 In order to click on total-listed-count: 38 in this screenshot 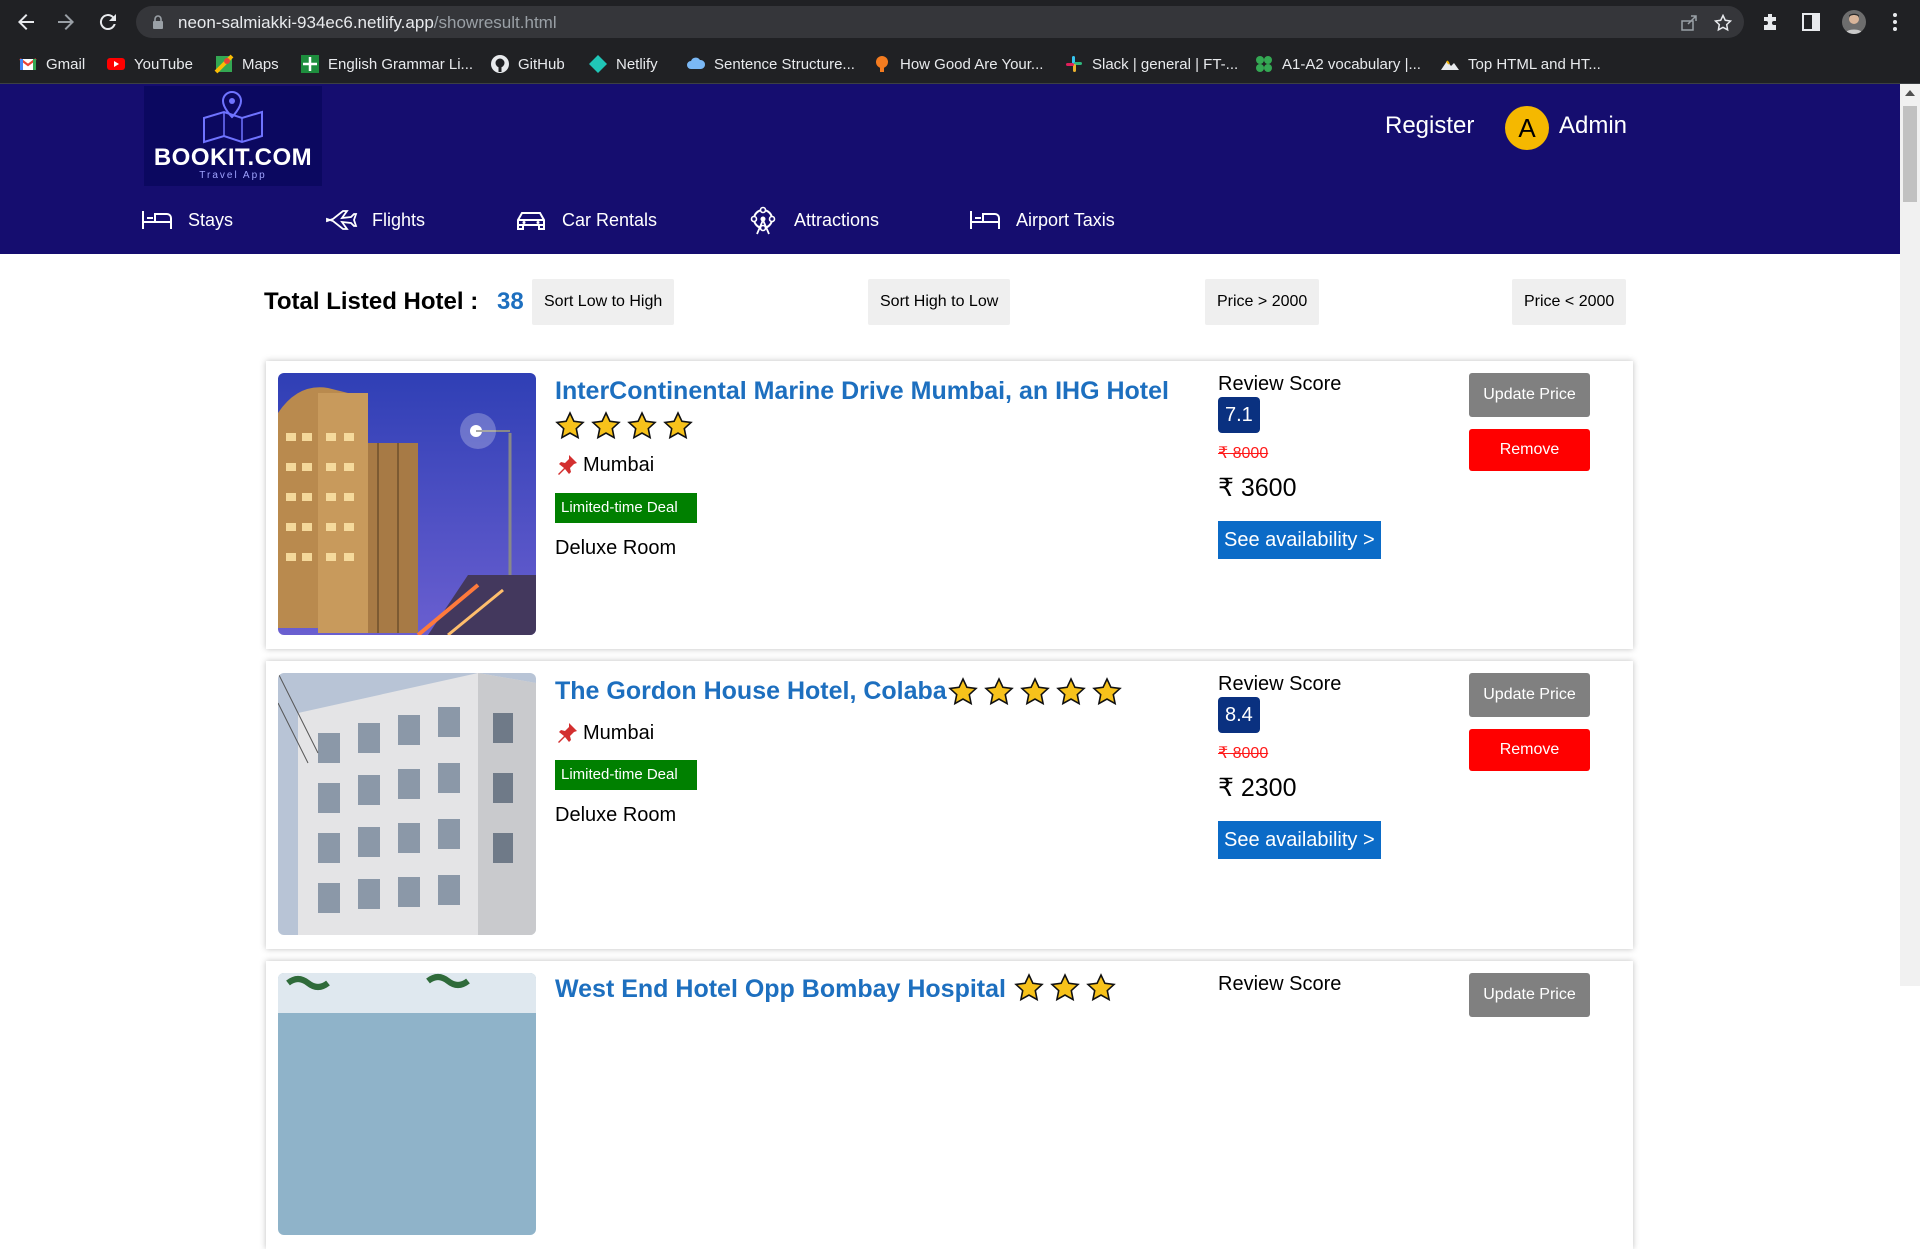, I will do `click(510, 301)`.